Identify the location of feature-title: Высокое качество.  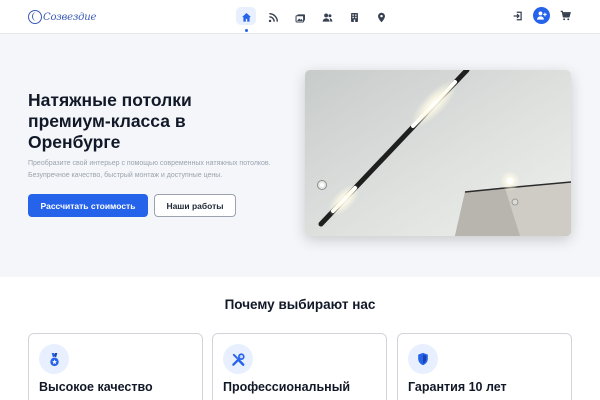
(96, 387).